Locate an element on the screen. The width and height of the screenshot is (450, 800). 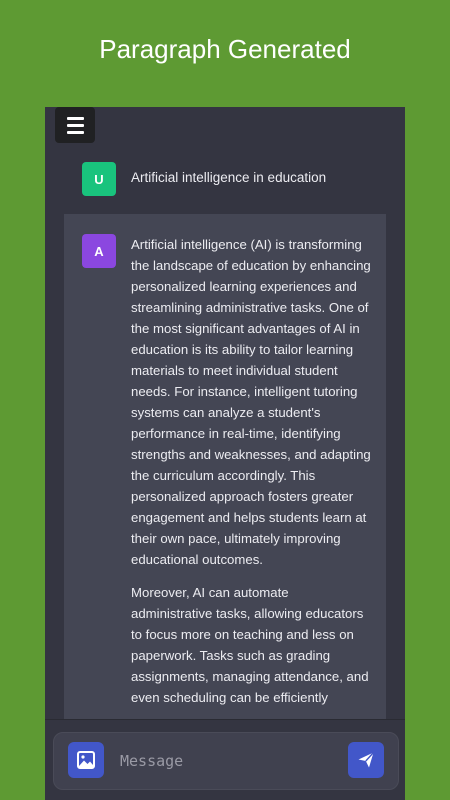
composer is located at coordinates (226, 761).